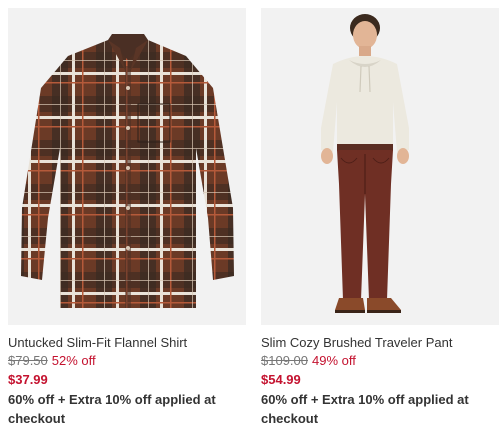 The image size is (502, 425). Describe the element at coordinates (380, 360) in the screenshot. I see `price-row: $109.00 49% off` at that location.